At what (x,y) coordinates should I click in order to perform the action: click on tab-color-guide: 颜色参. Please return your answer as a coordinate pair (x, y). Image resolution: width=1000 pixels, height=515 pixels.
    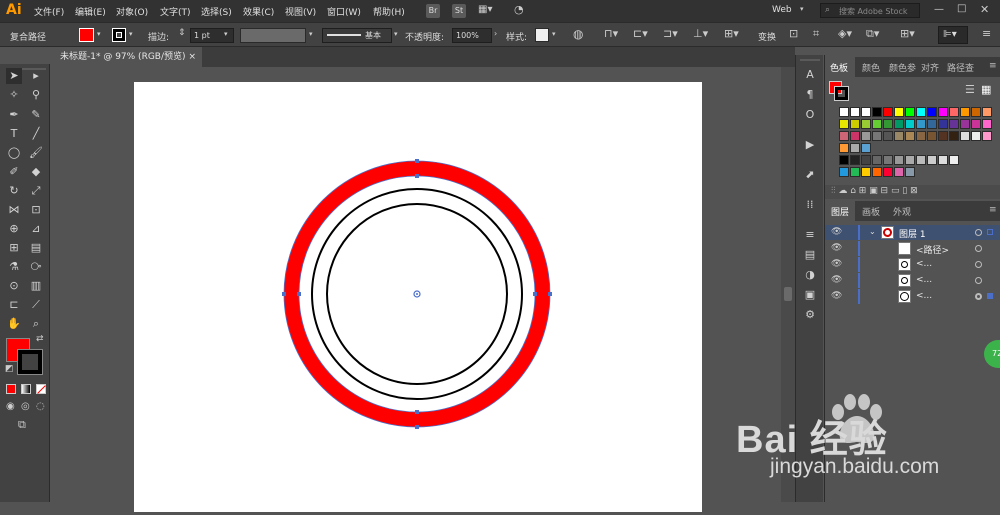
    Looking at the image, I should click on (902, 67).